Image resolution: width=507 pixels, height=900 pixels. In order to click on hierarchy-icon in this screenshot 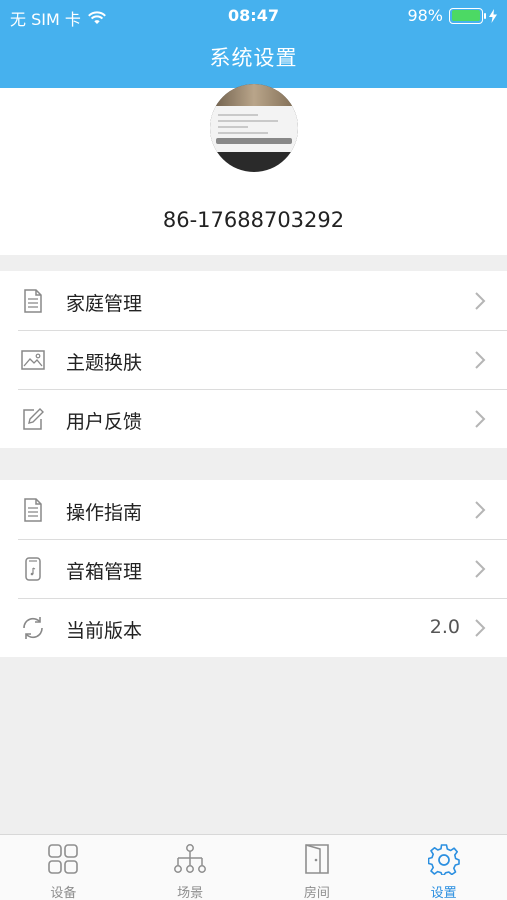, I will do `click(190, 858)`.